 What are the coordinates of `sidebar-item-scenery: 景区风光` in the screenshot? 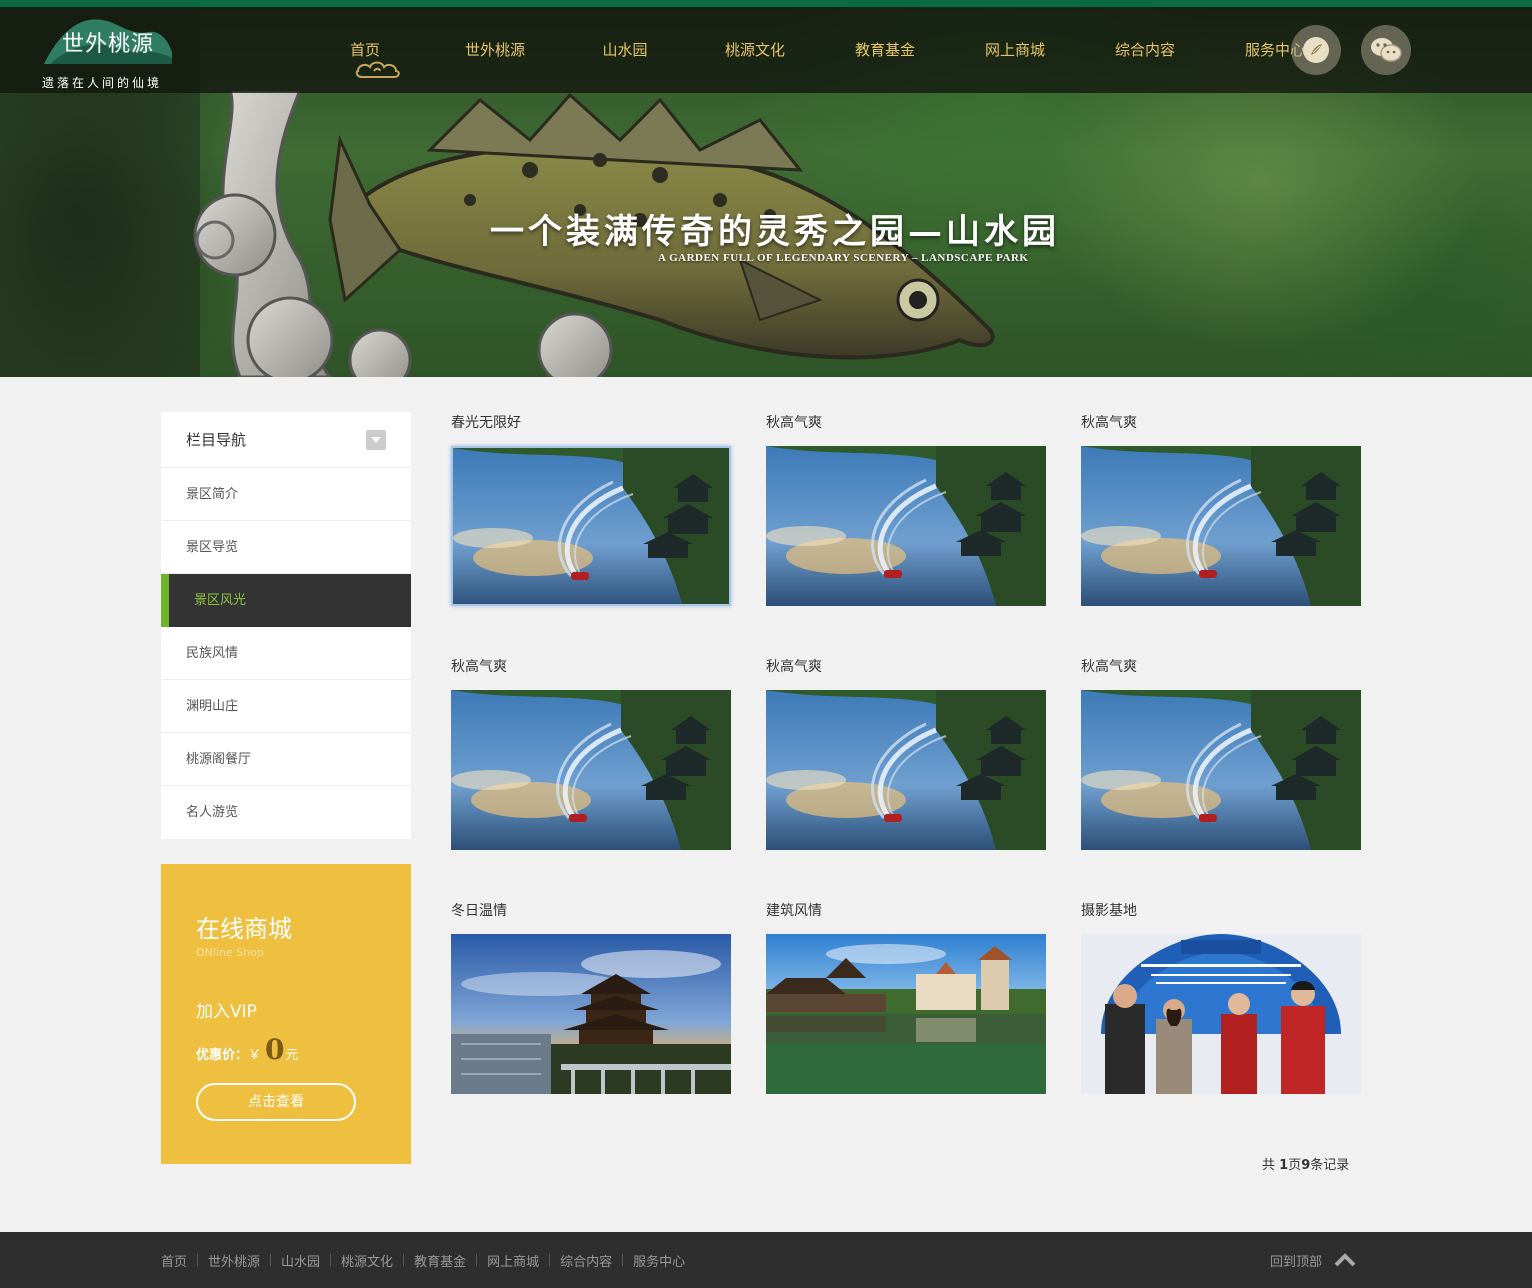 It's located at (286, 600).